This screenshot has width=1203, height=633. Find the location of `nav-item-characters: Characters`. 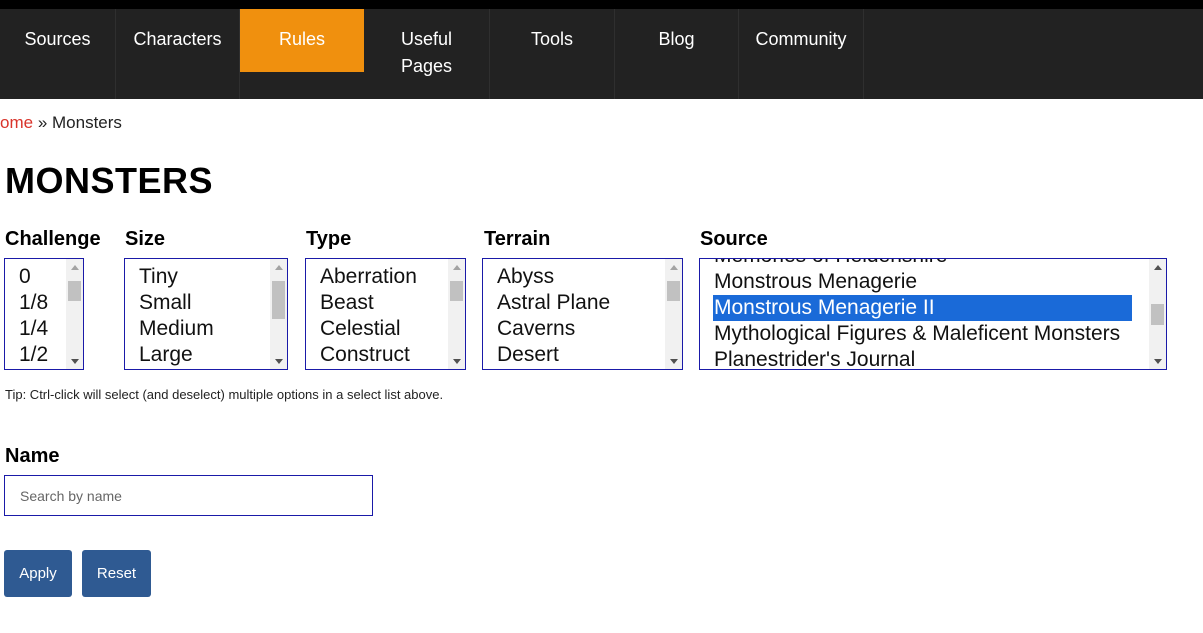

nav-item-characters: Characters is located at coordinates (178, 54).